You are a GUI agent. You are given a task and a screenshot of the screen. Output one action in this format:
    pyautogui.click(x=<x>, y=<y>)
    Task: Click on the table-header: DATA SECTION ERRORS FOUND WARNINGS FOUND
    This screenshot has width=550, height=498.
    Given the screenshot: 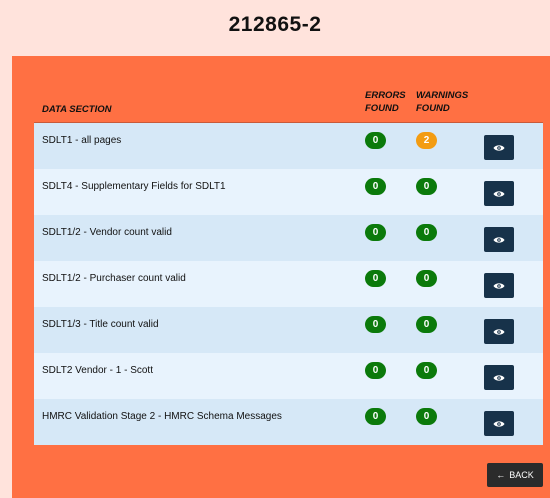 What is the action you would take?
    pyautogui.click(x=288, y=100)
    